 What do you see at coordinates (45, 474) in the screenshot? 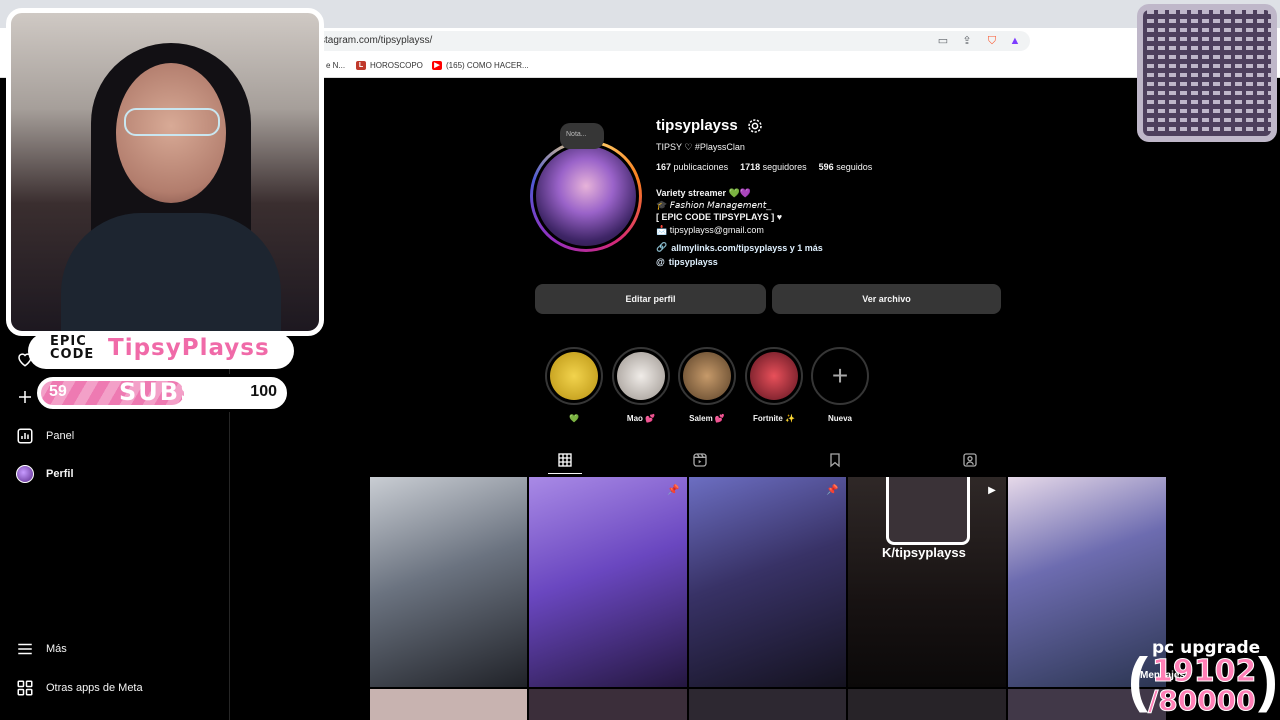
I see `sidebar-item-profile: Perfil` at bounding box center [45, 474].